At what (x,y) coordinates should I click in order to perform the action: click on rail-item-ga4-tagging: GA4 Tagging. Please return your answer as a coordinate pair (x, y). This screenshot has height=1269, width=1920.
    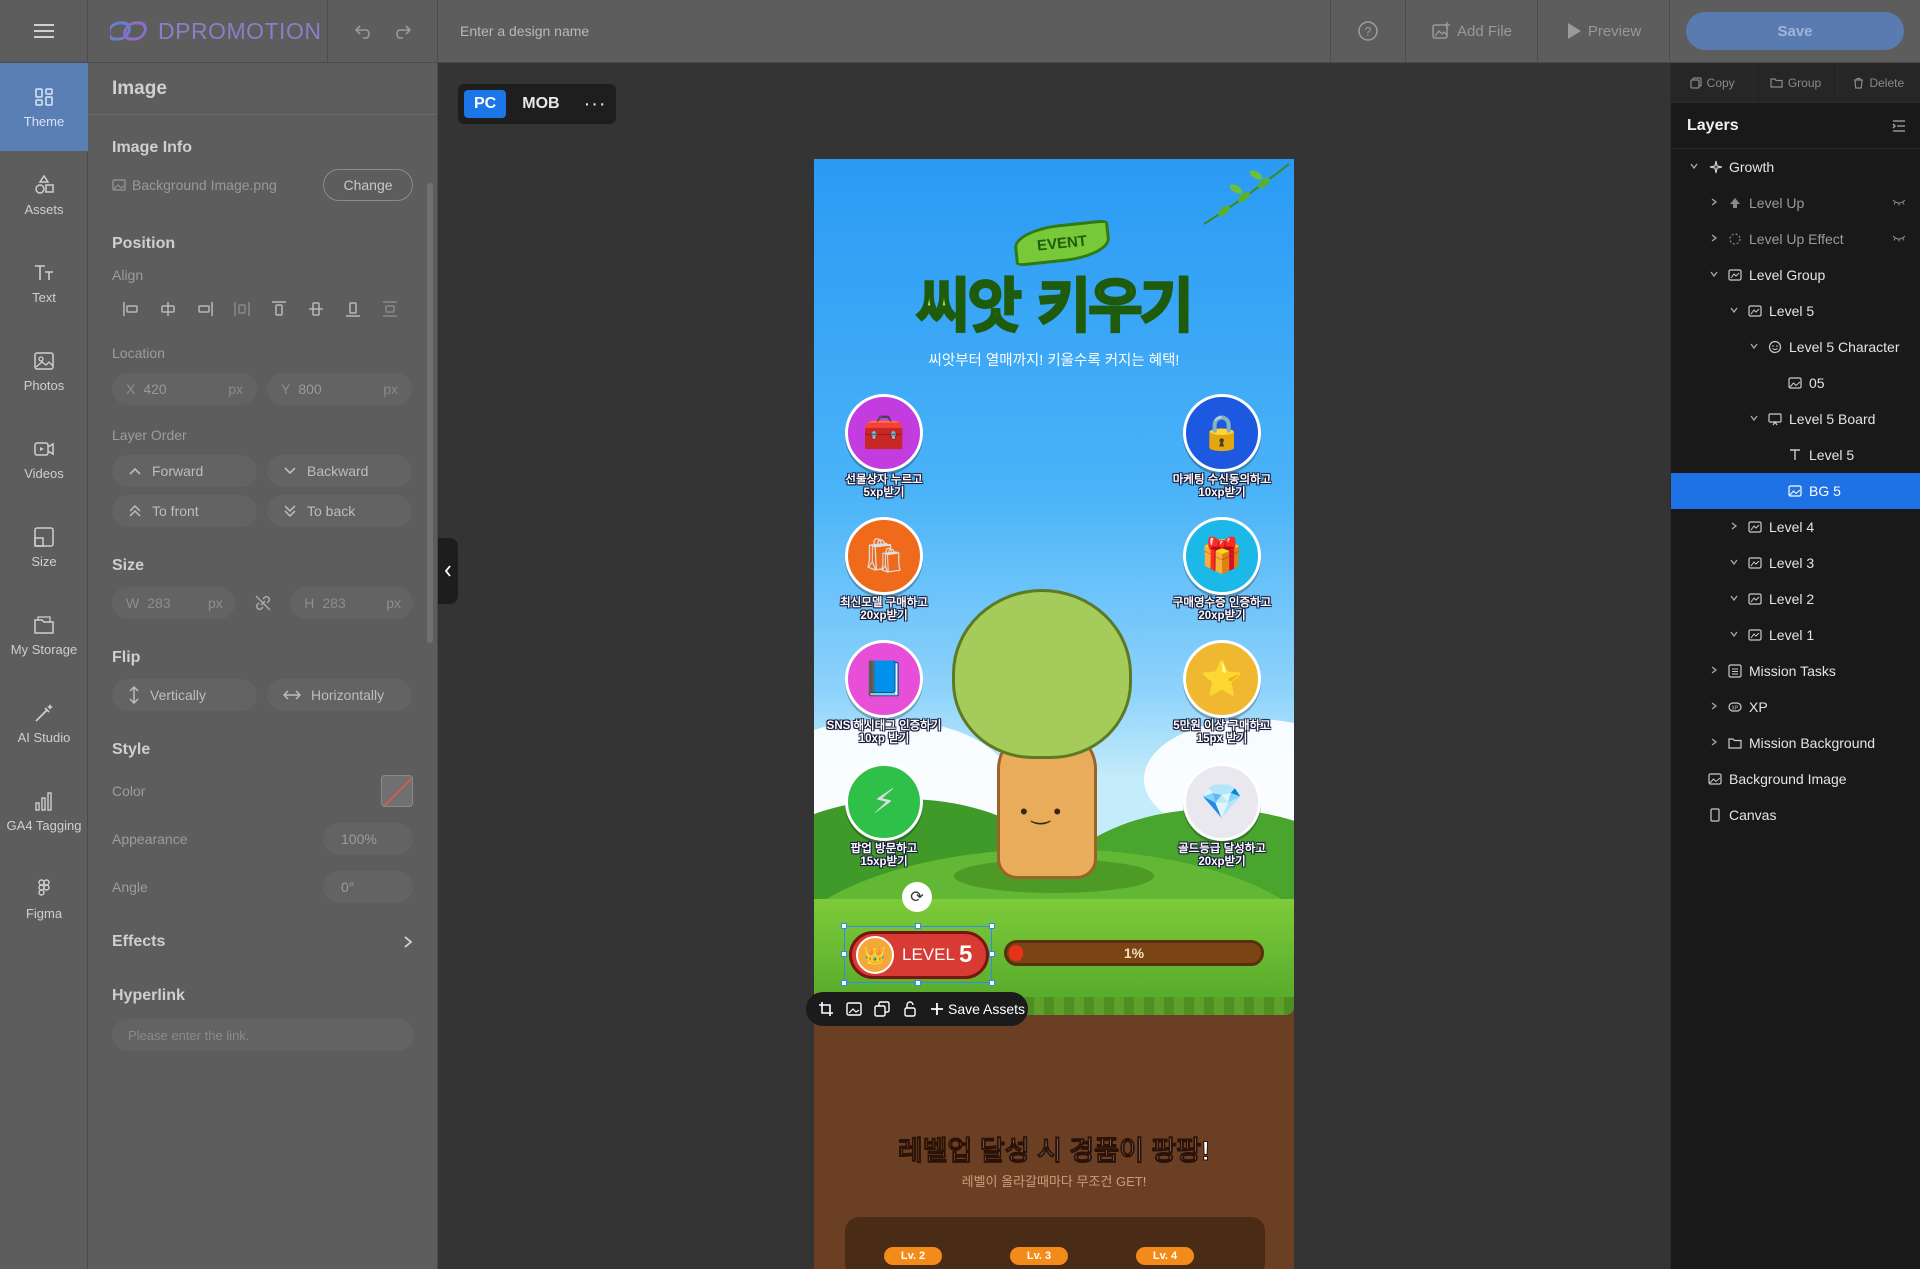
    Looking at the image, I should click on (44, 811).